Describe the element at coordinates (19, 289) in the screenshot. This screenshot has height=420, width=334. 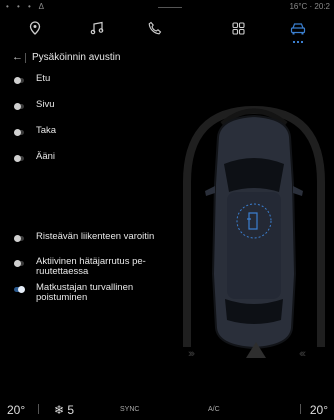
I see `safe-exit-toggle` at that location.